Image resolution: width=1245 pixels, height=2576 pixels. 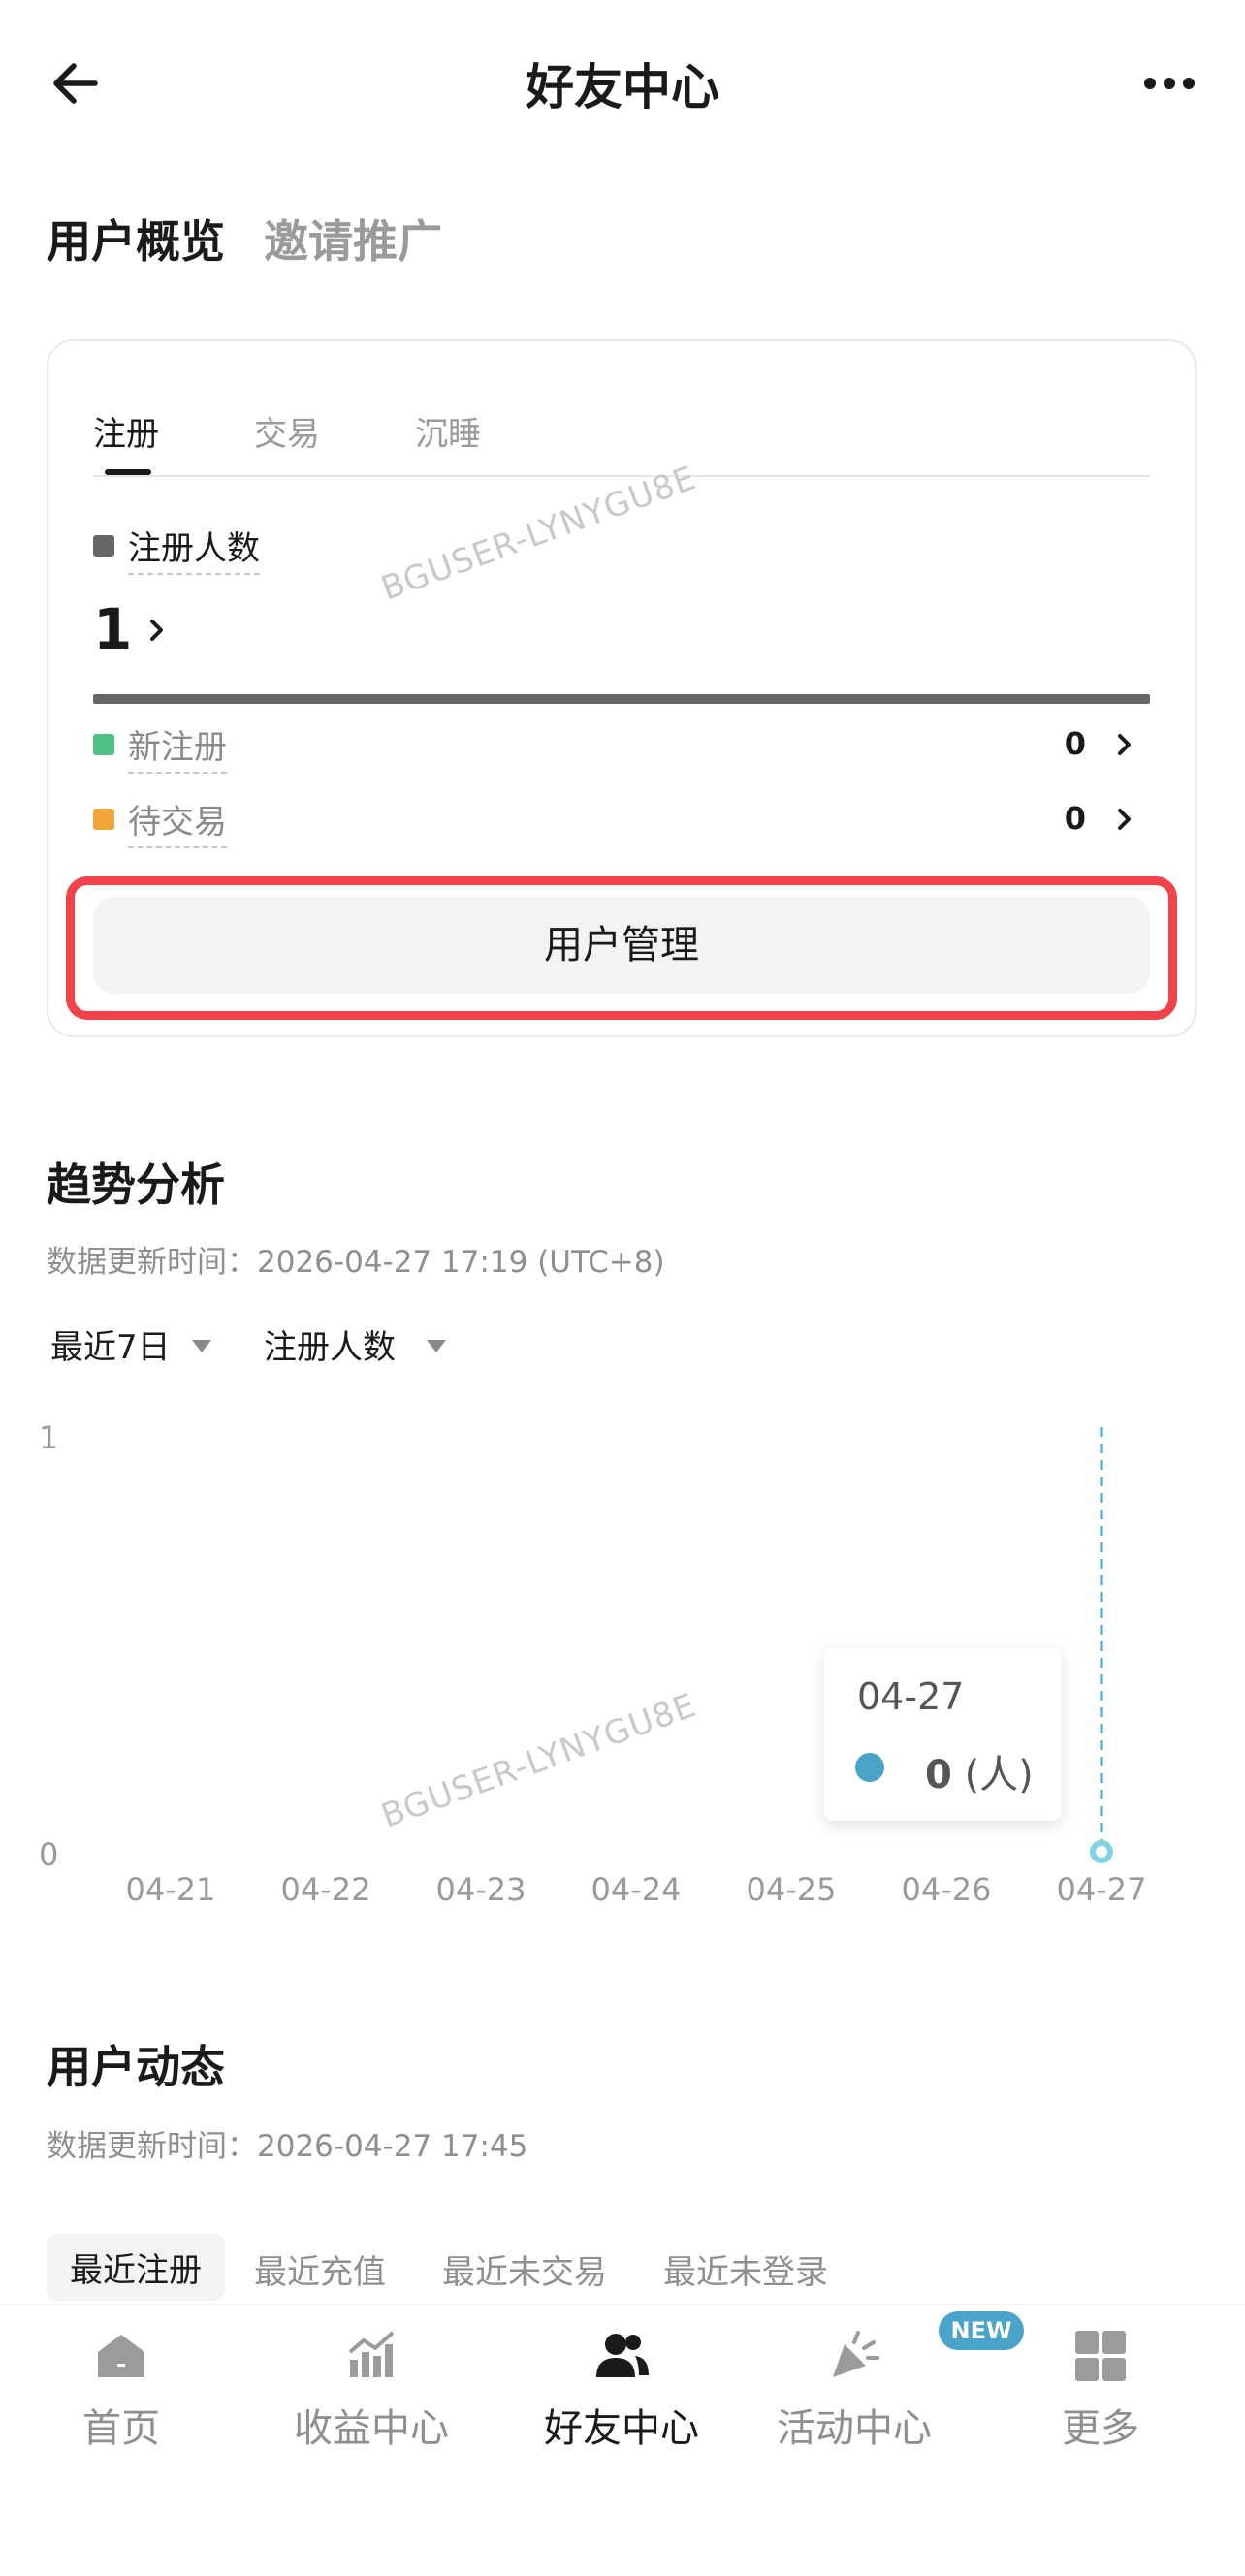 What do you see at coordinates (136, 2267) in the screenshot?
I see `dynamics-tab-recent-register: 最近注册` at bounding box center [136, 2267].